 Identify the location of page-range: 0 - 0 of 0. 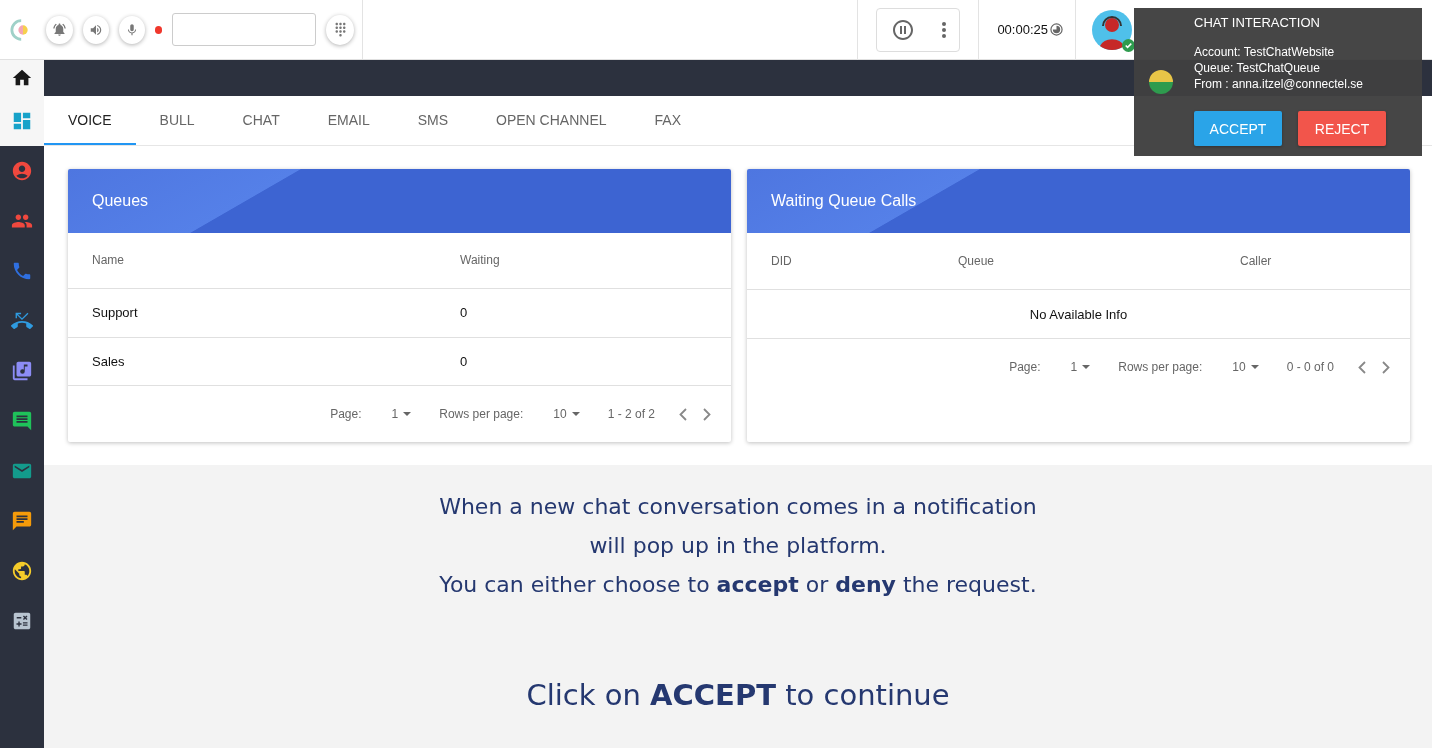
(1310, 367).